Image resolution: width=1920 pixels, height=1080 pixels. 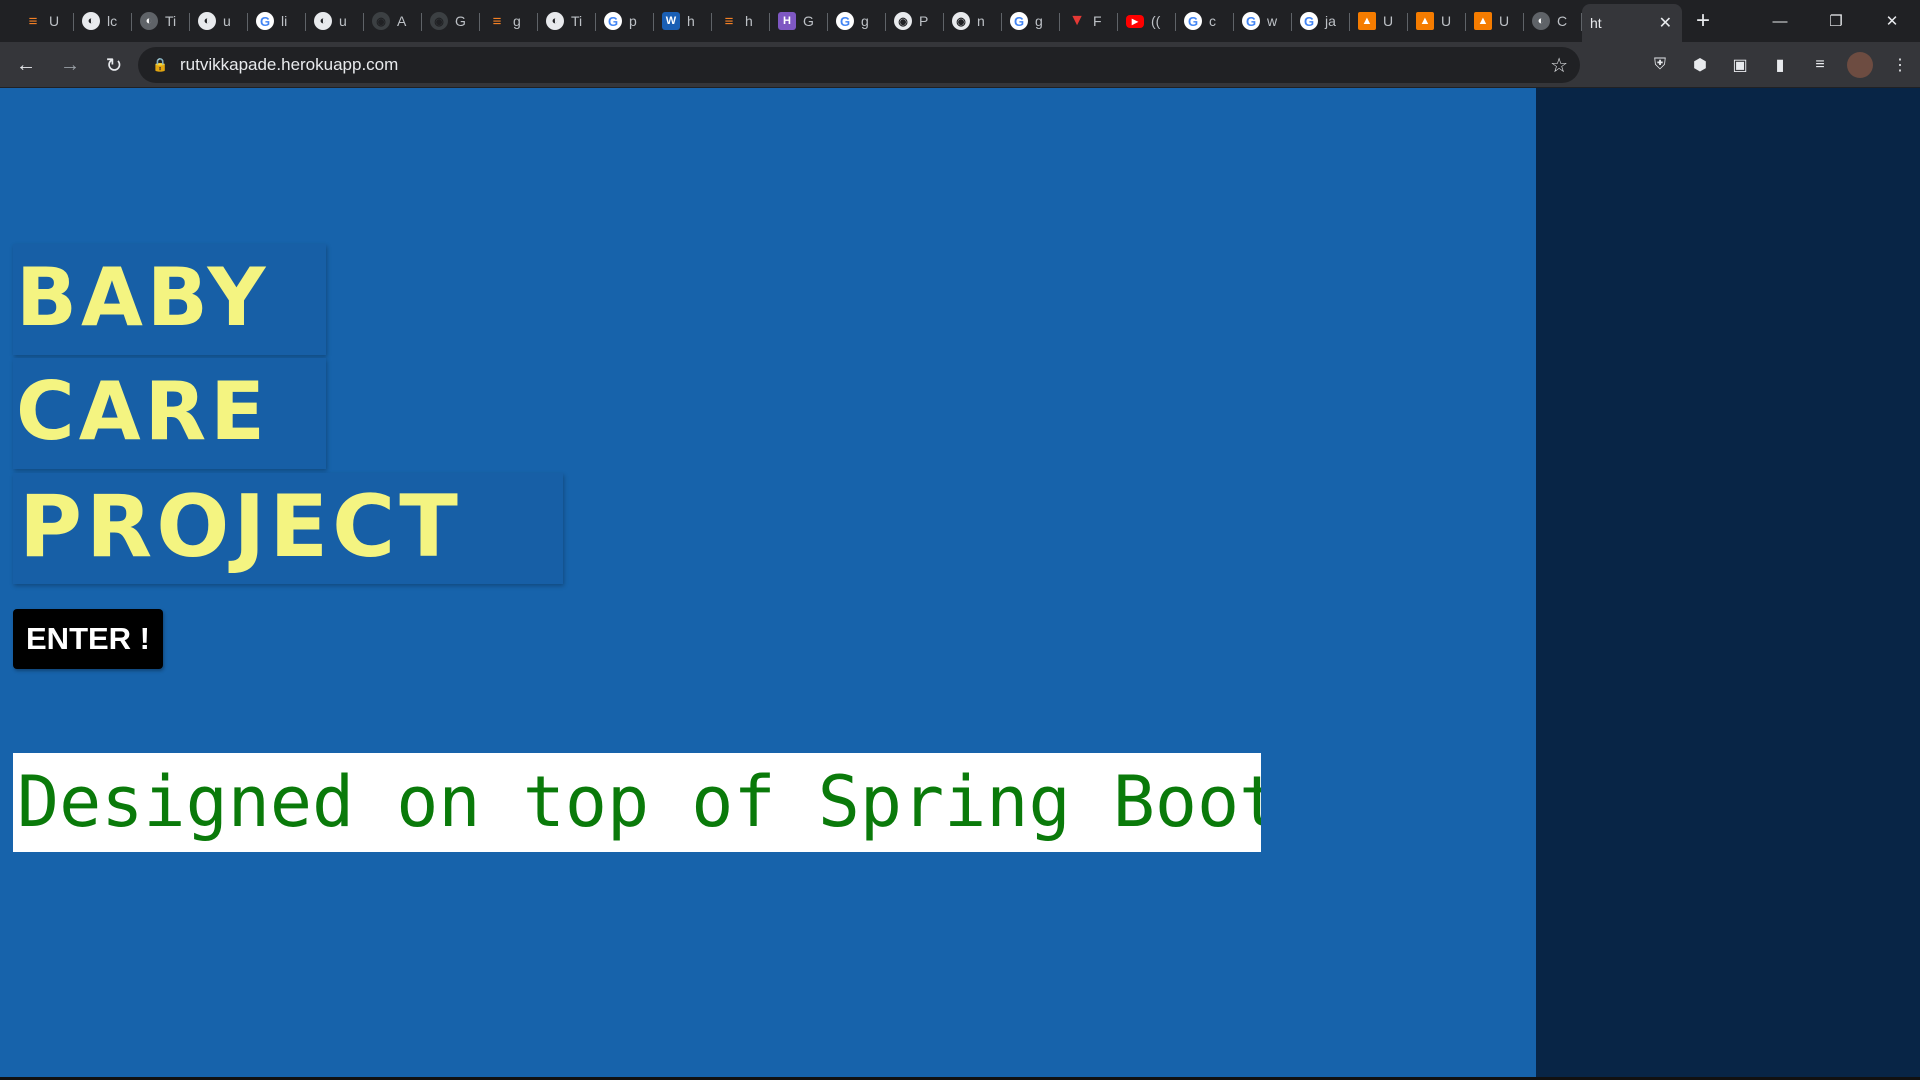 I want to click on title-line-baby: BABY, so click(x=169, y=299).